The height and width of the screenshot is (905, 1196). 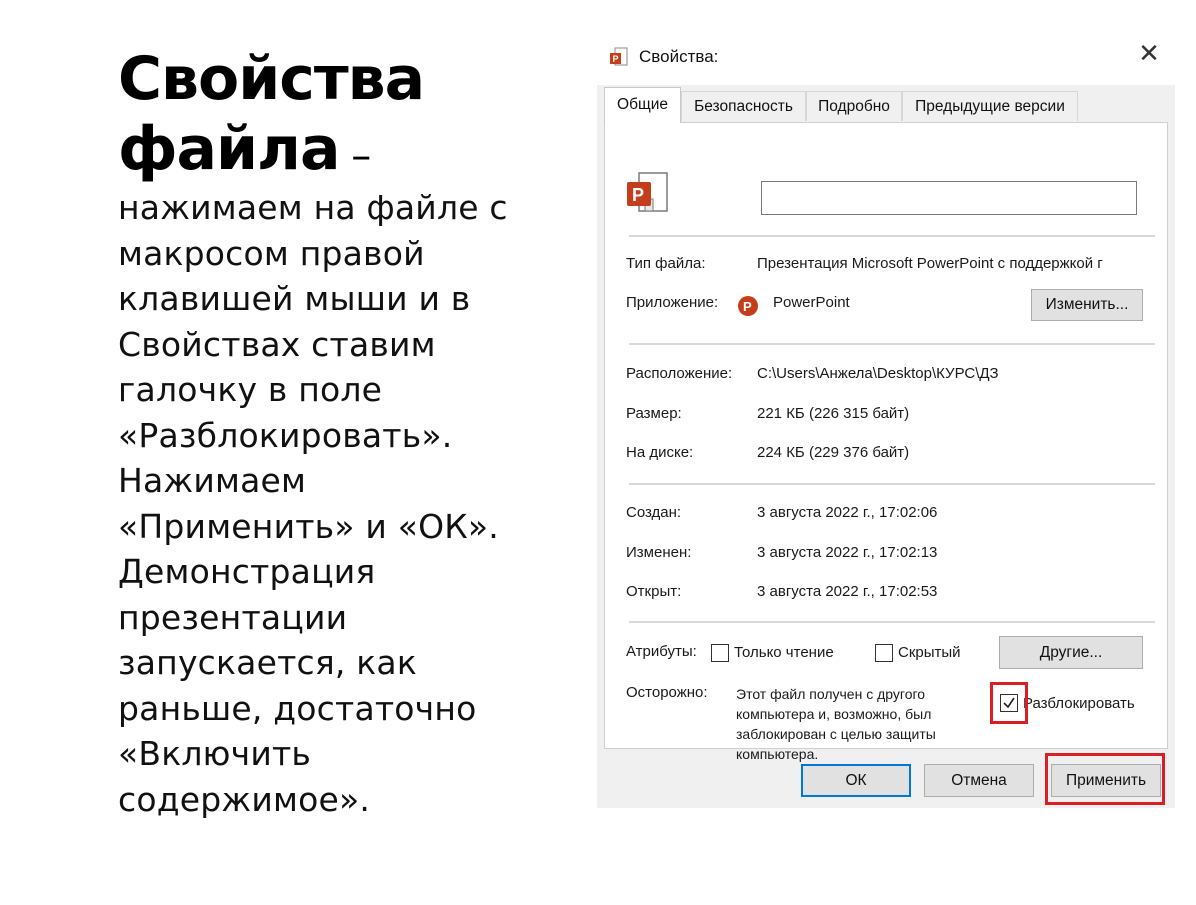 I want to click on size-value: 221 КБ (226 315 байт), so click(x=833, y=413).